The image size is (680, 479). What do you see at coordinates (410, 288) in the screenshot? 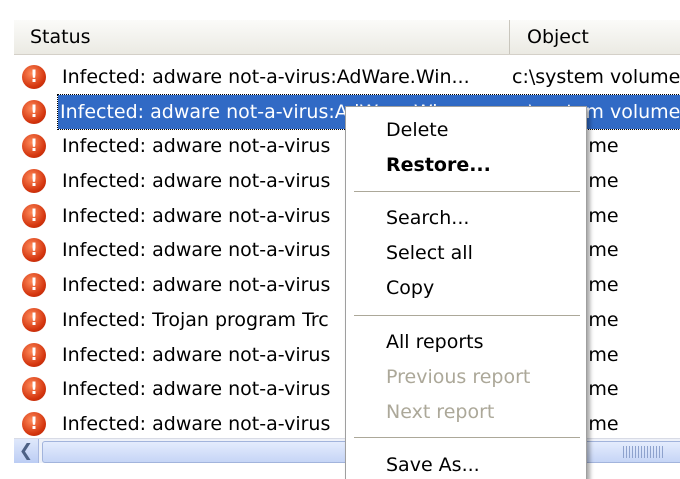
I see `menu-item-copy: Copy` at bounding box center [410, 288].